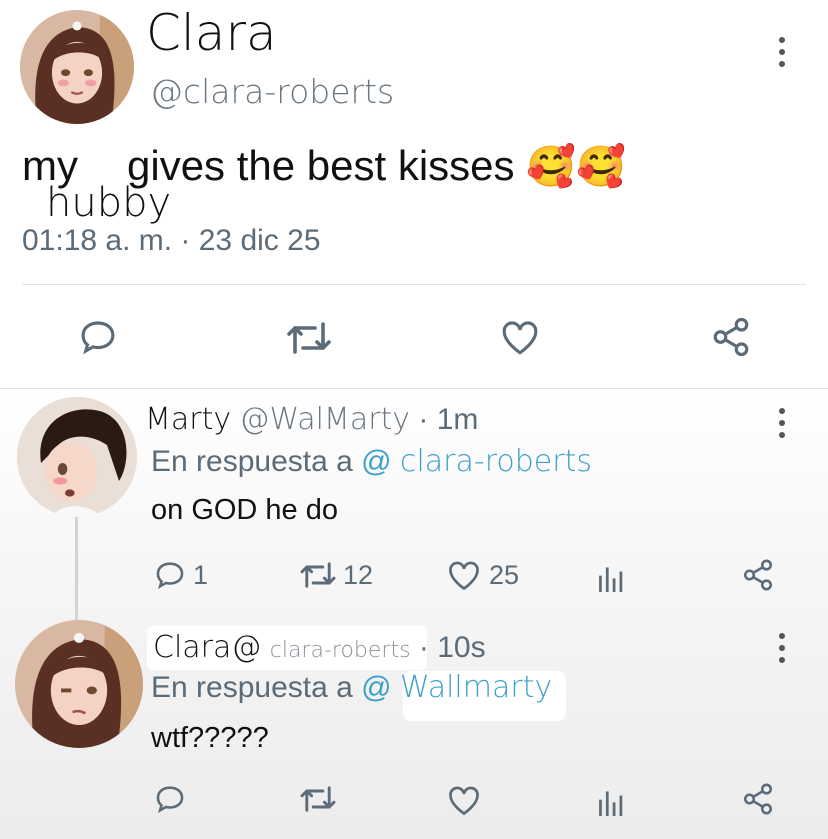 Image resolution: width=828 pixels, height=839 pixels. I want to click on reply1-text: on GOD he do, so click(244, 510).